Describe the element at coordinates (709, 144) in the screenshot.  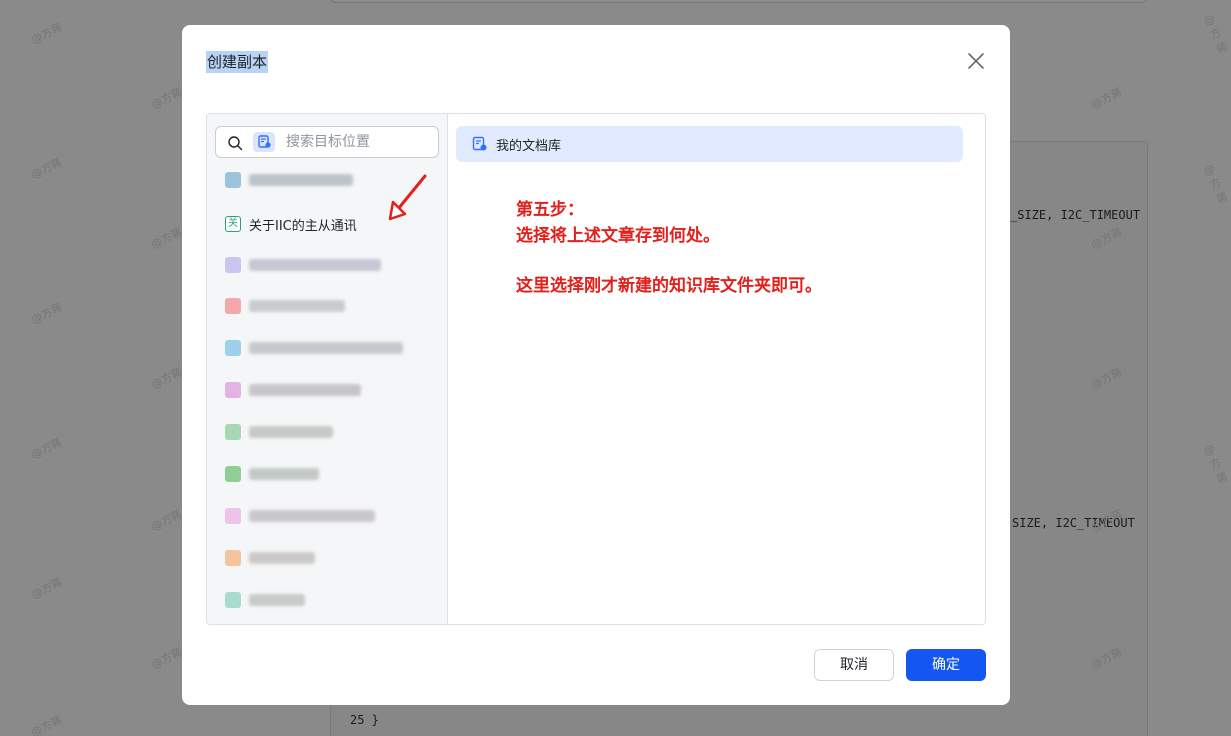
I see `selected-location-my-library: 我的文档库` at that location.